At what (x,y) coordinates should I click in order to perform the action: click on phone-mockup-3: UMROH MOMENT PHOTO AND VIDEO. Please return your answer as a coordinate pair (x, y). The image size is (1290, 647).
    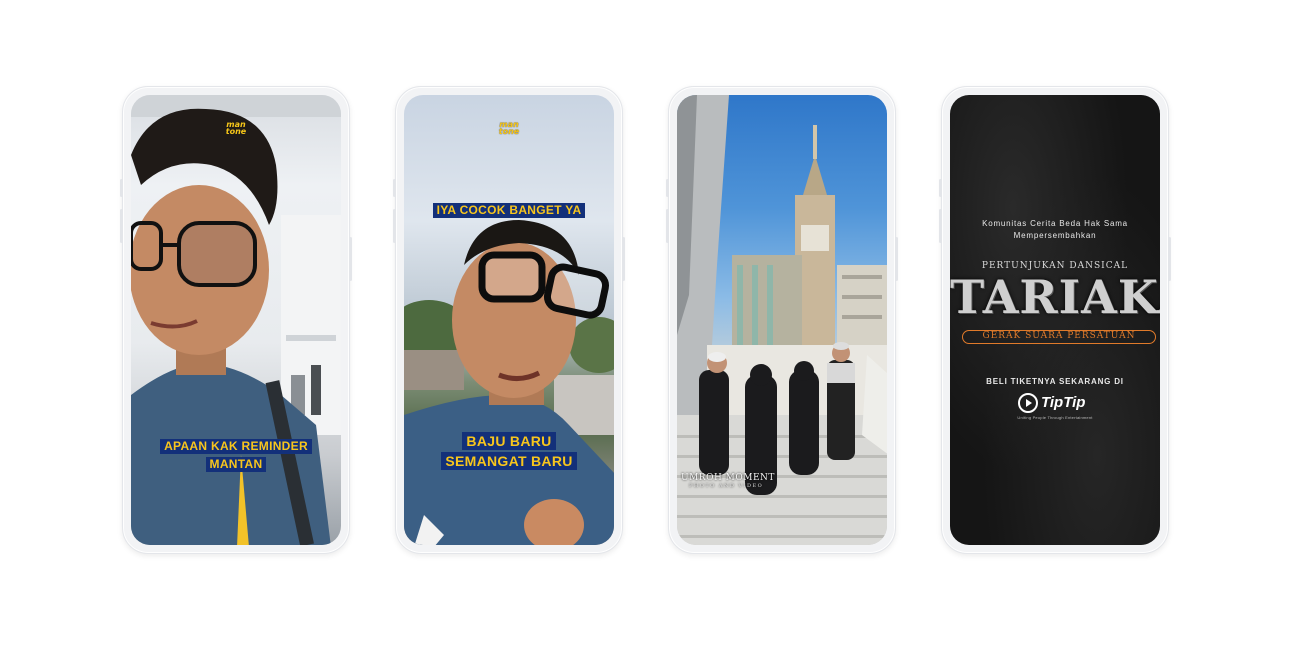
    Looking at the image, I should click on (782, 320).